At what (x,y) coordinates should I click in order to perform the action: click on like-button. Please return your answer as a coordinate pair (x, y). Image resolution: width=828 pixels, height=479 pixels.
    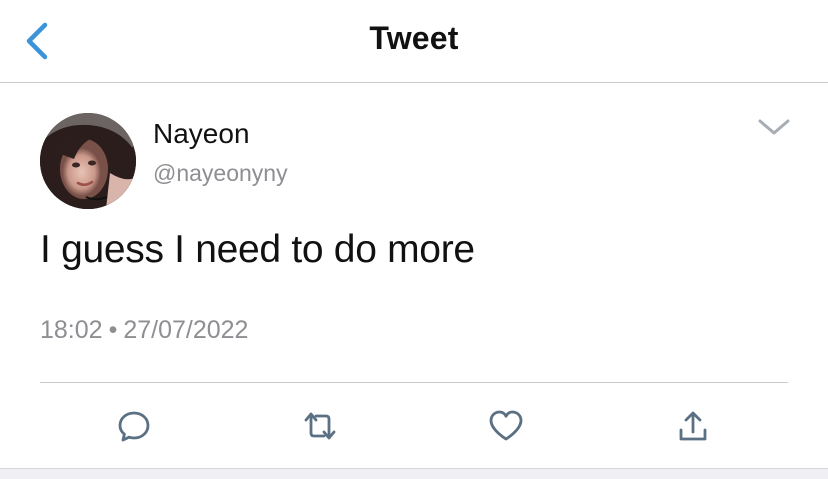
    Looking at the image, I should click on (506, 426).